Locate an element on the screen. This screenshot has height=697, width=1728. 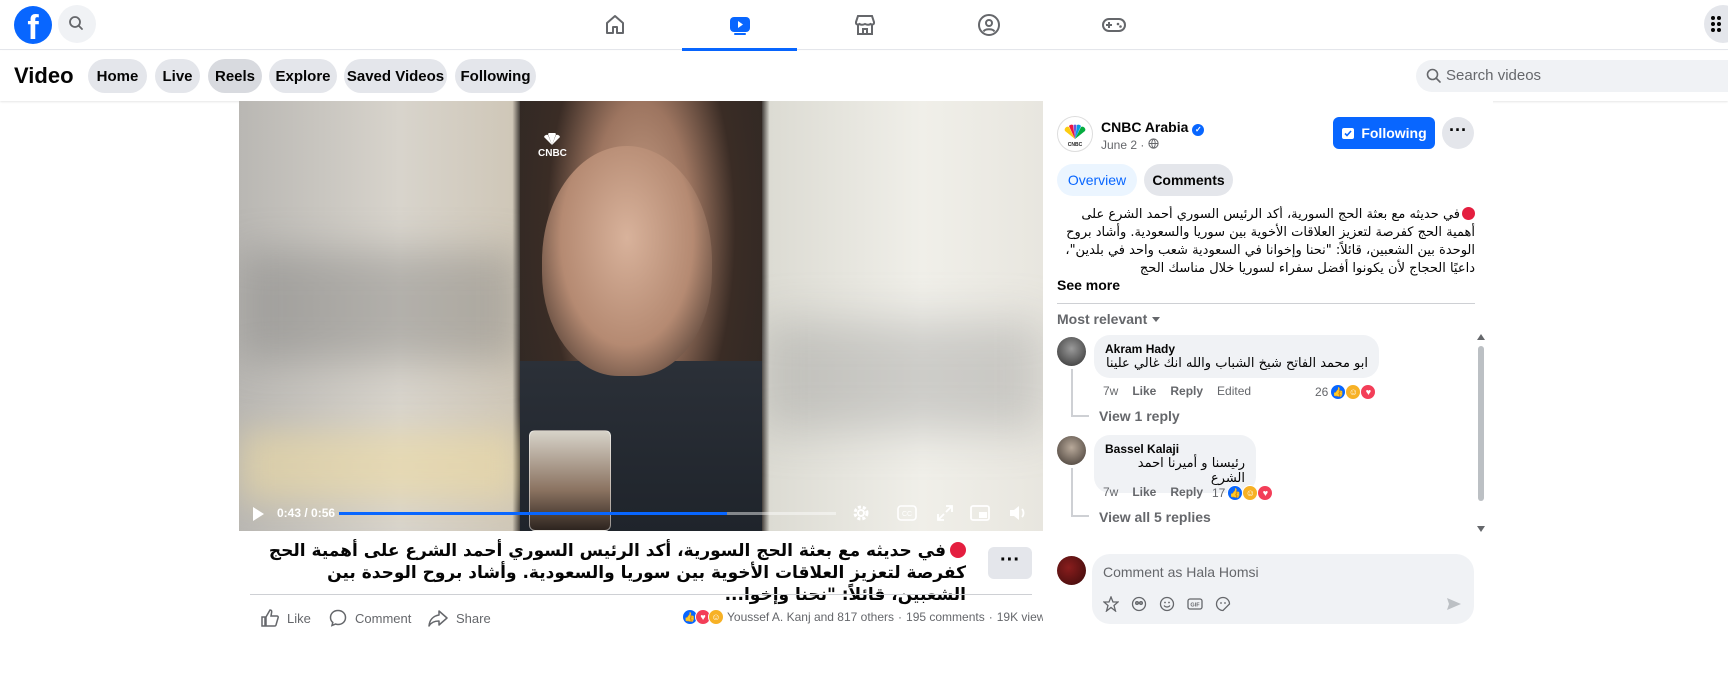
nav-tab-home is located at coordinates (614, 25).